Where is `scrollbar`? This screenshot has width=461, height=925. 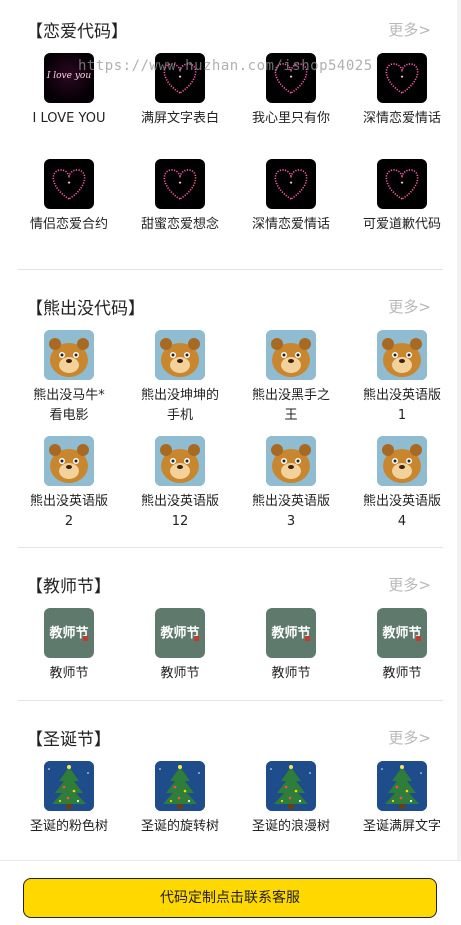 scrollbar is located at coordinates (459, 430).